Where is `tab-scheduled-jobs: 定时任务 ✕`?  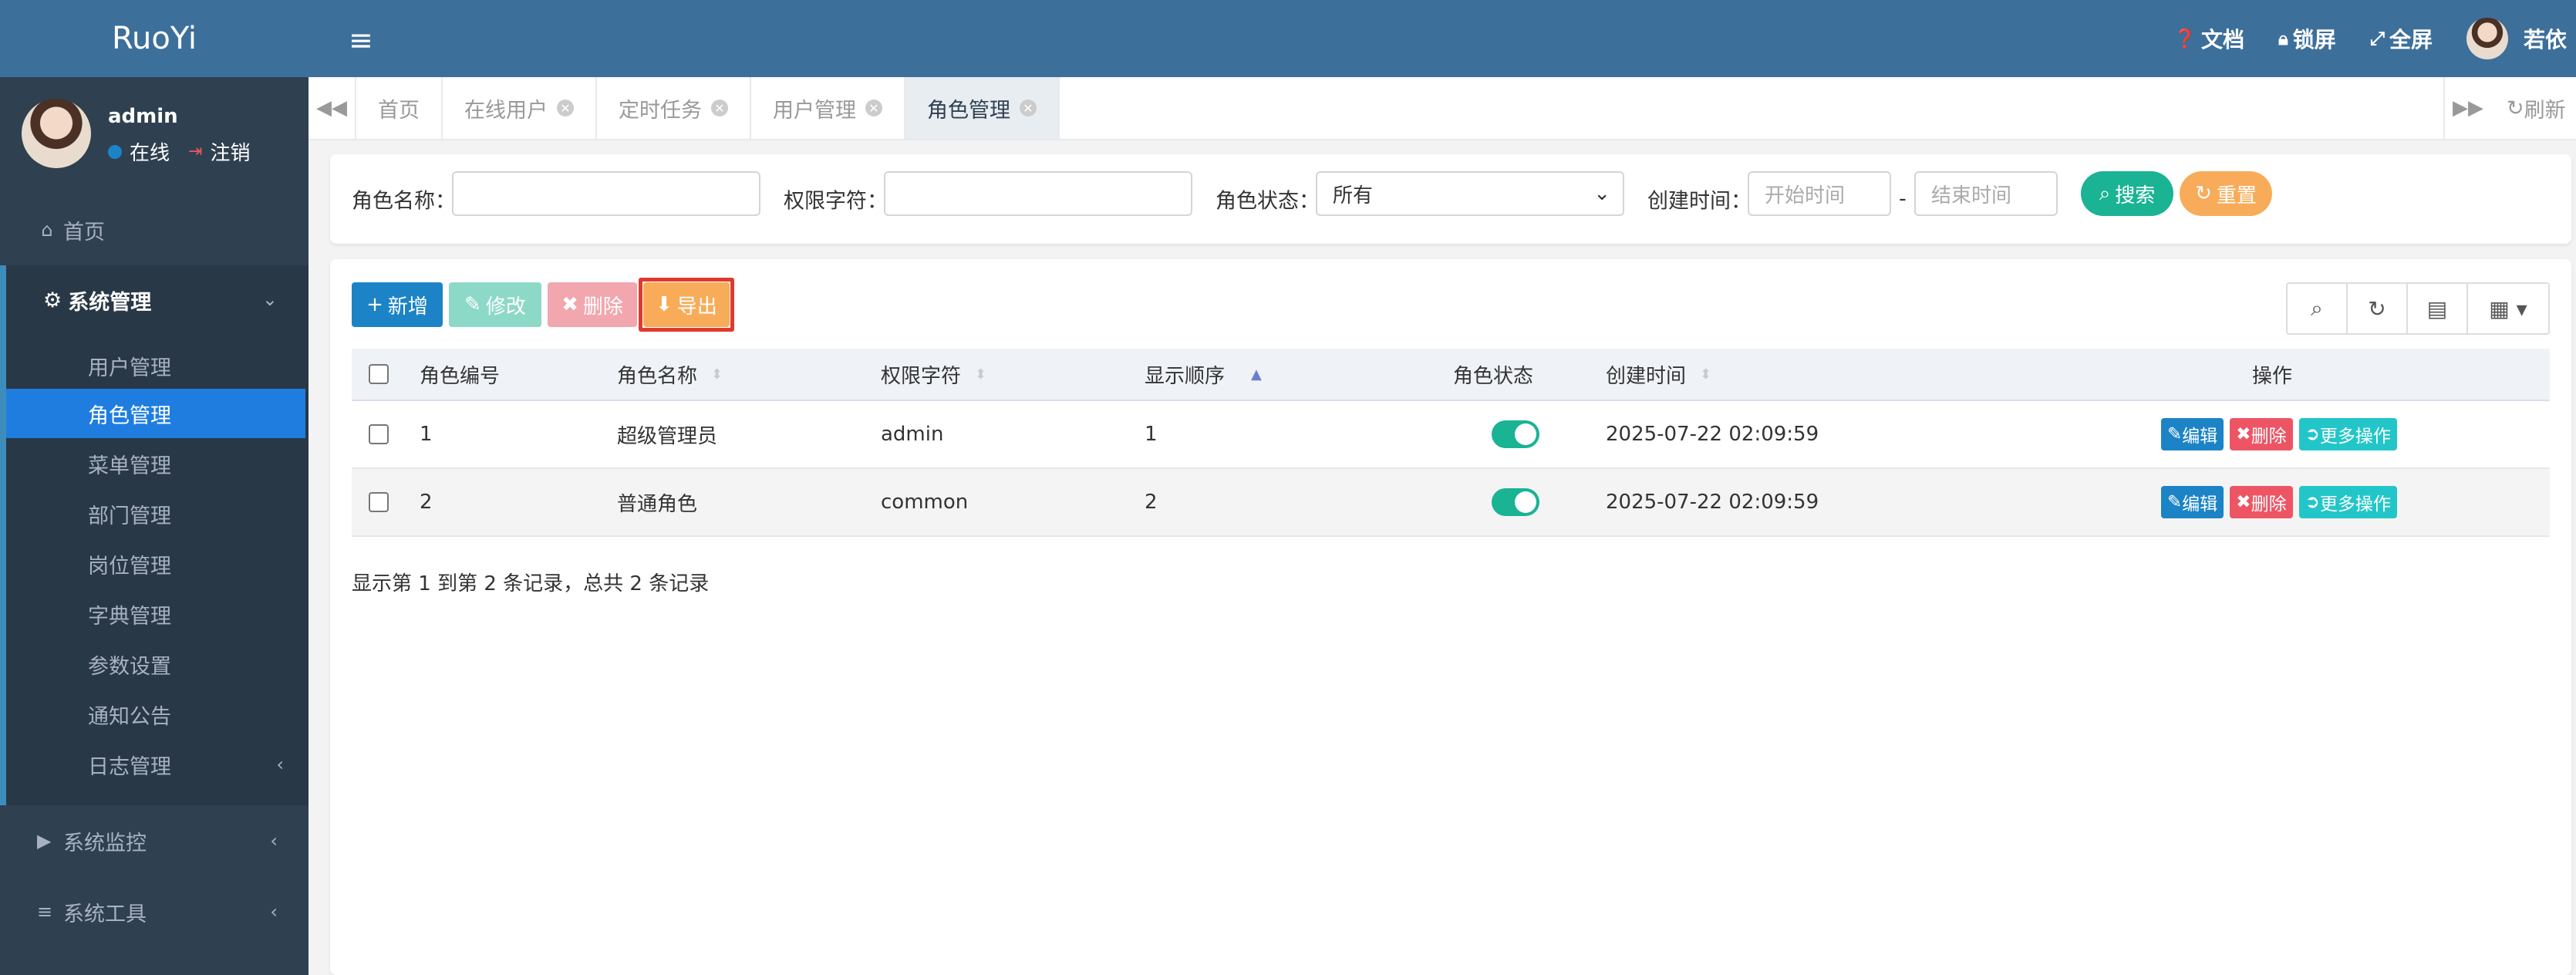 tab-scheduled-jobs: 定时任务 ✕ is located at coordinates (674, 108).